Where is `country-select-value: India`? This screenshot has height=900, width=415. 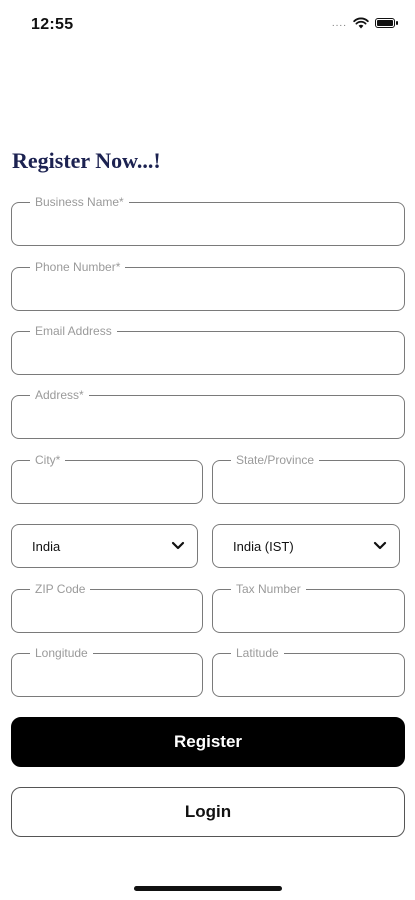 country-select-value: India is located at coordinates (46, 546).